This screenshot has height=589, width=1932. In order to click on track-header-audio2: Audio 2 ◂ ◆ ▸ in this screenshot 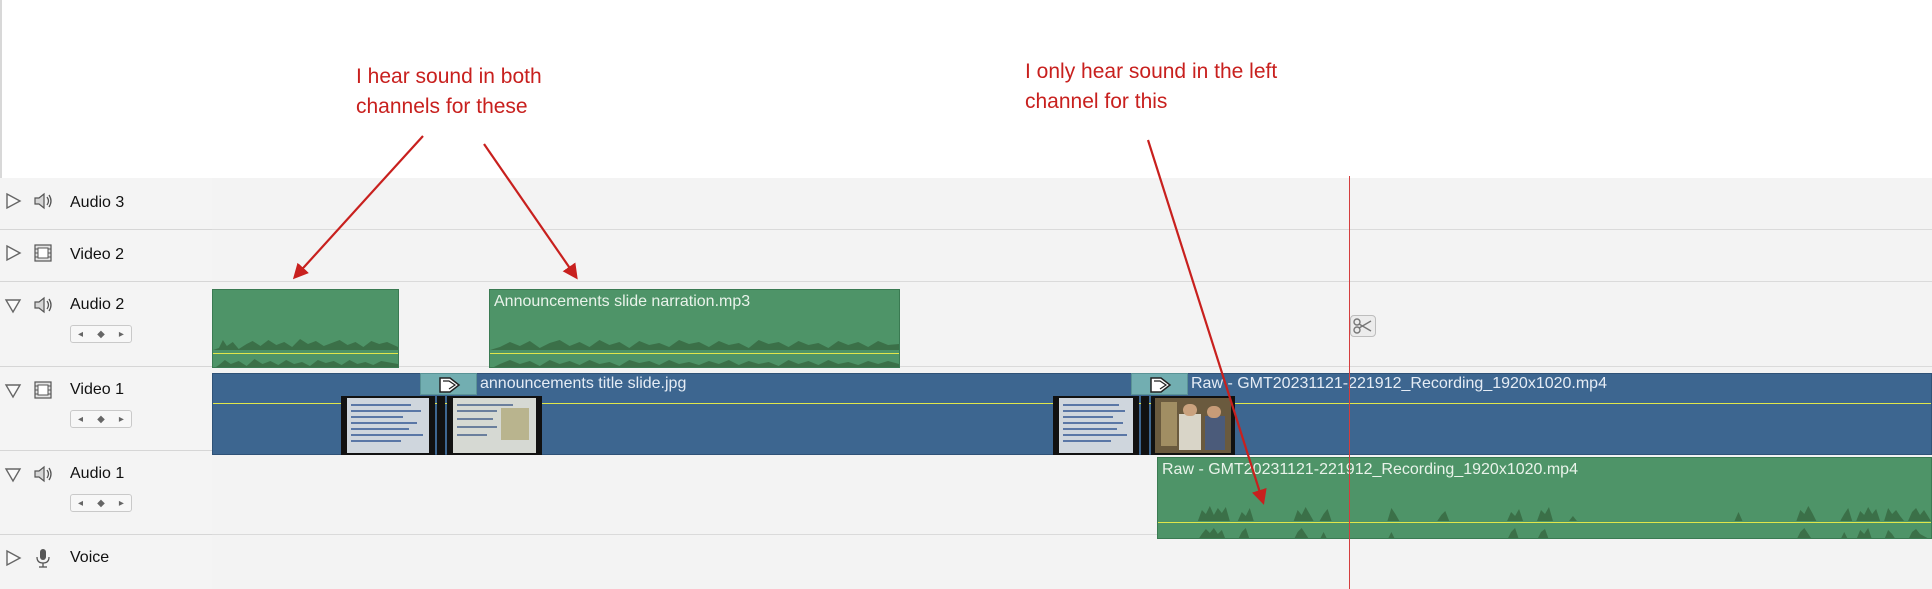, I will do `click(106, 324)`.